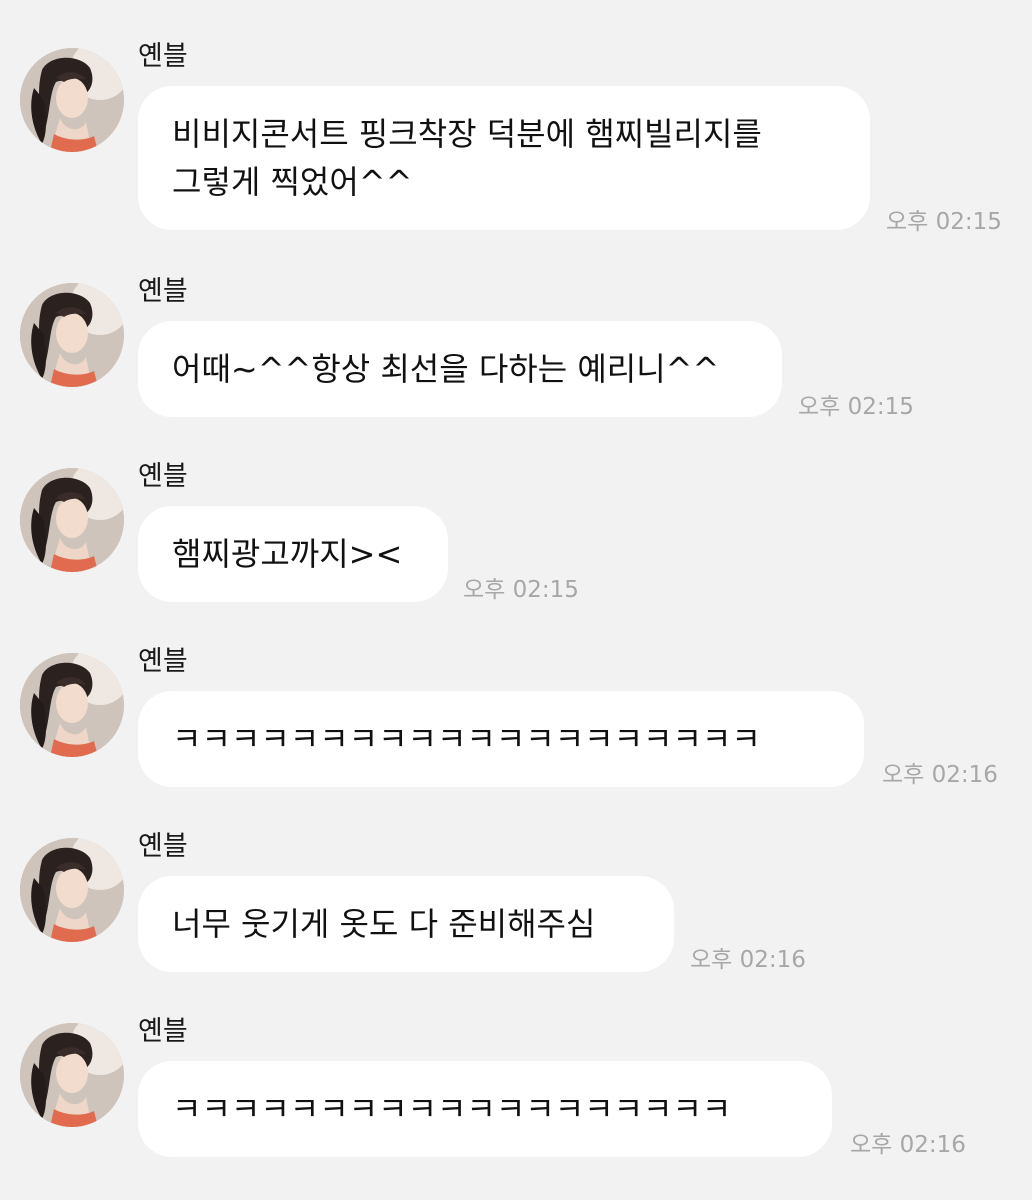 This screenshot has height=1200, width=1032. What do you see at coordinates (460, 369) in the screenshot?
I see `message-bubble: 어때~^^항상 최선을 다하는 예리니^^` at bounding box center [460, 369].